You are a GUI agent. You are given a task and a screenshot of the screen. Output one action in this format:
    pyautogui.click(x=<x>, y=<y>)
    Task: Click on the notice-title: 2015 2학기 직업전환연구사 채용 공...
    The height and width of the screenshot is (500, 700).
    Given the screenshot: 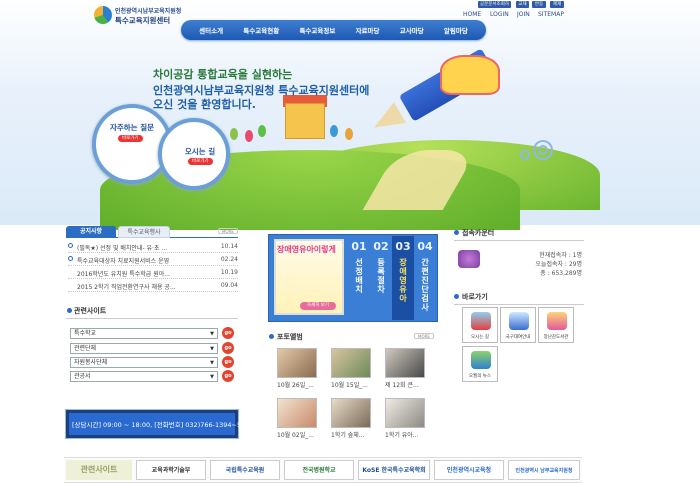 What is the action you would take?
    pyautogui.click(x=137, y=286)
    